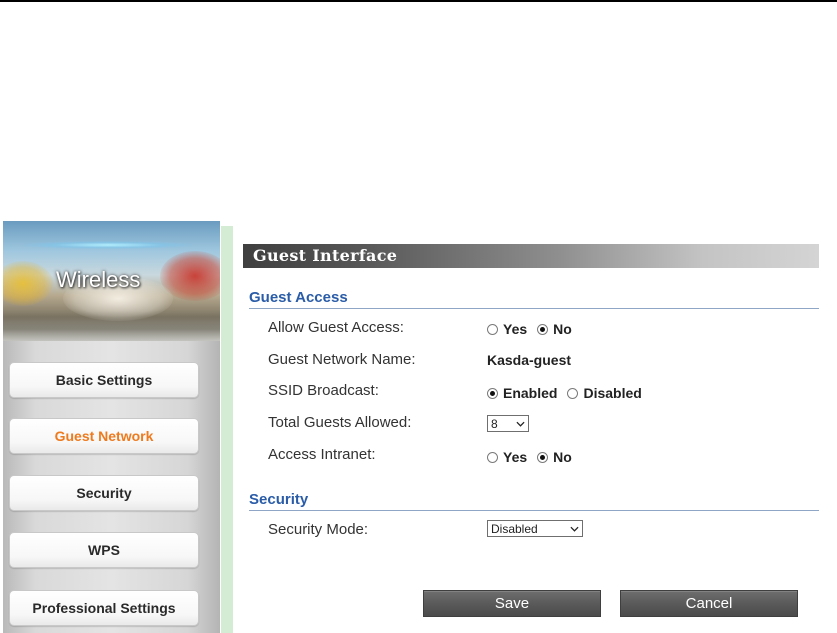 This screenshot has width=837, height=633. Describe the element at coordinates (342, 359) in the screenshot. I see `guest-network-name-label: Guest Network Name:` at that location.